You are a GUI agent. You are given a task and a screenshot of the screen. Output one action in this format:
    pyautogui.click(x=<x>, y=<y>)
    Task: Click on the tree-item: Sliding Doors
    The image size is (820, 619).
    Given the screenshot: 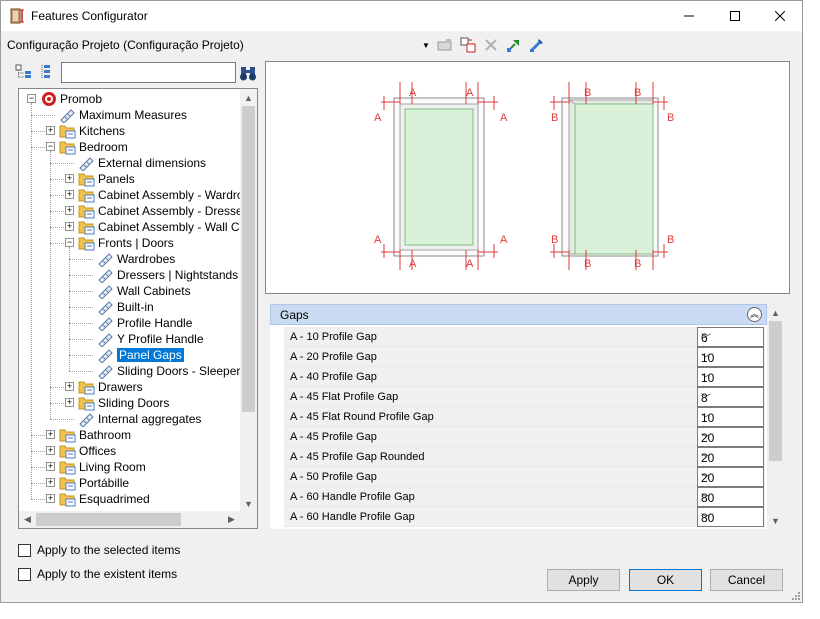 What is the action you would take?
    pyautogui.click(x=123, y=403)
    